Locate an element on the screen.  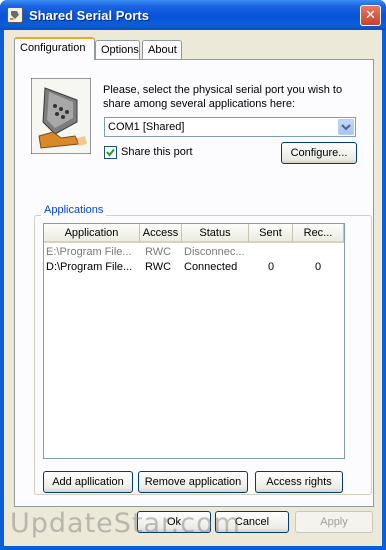
serial-port-icon is located at coordinates (61, 116).